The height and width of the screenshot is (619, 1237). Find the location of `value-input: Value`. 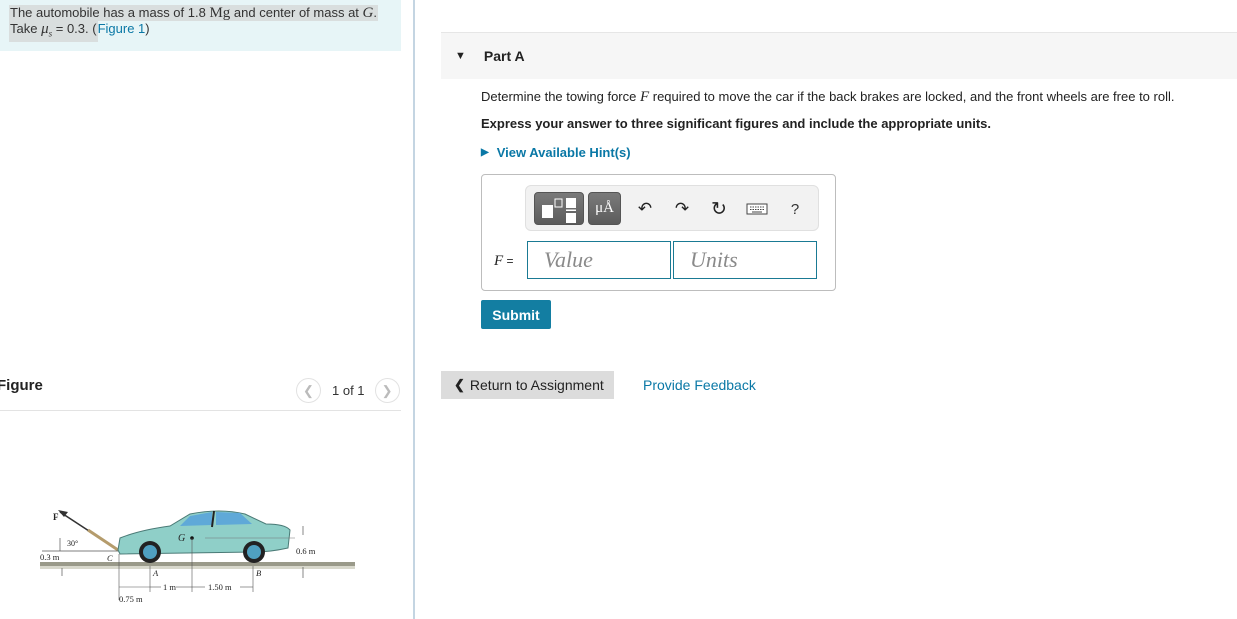

value-input: Value is located at coordinates (599, 260).